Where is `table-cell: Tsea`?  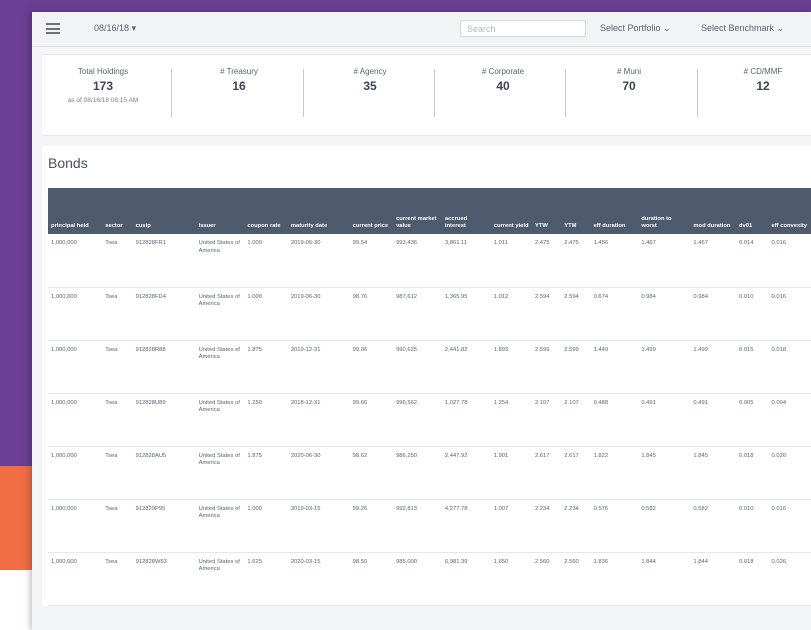 table-cell: Tsea is located at coordinates (117, 420).